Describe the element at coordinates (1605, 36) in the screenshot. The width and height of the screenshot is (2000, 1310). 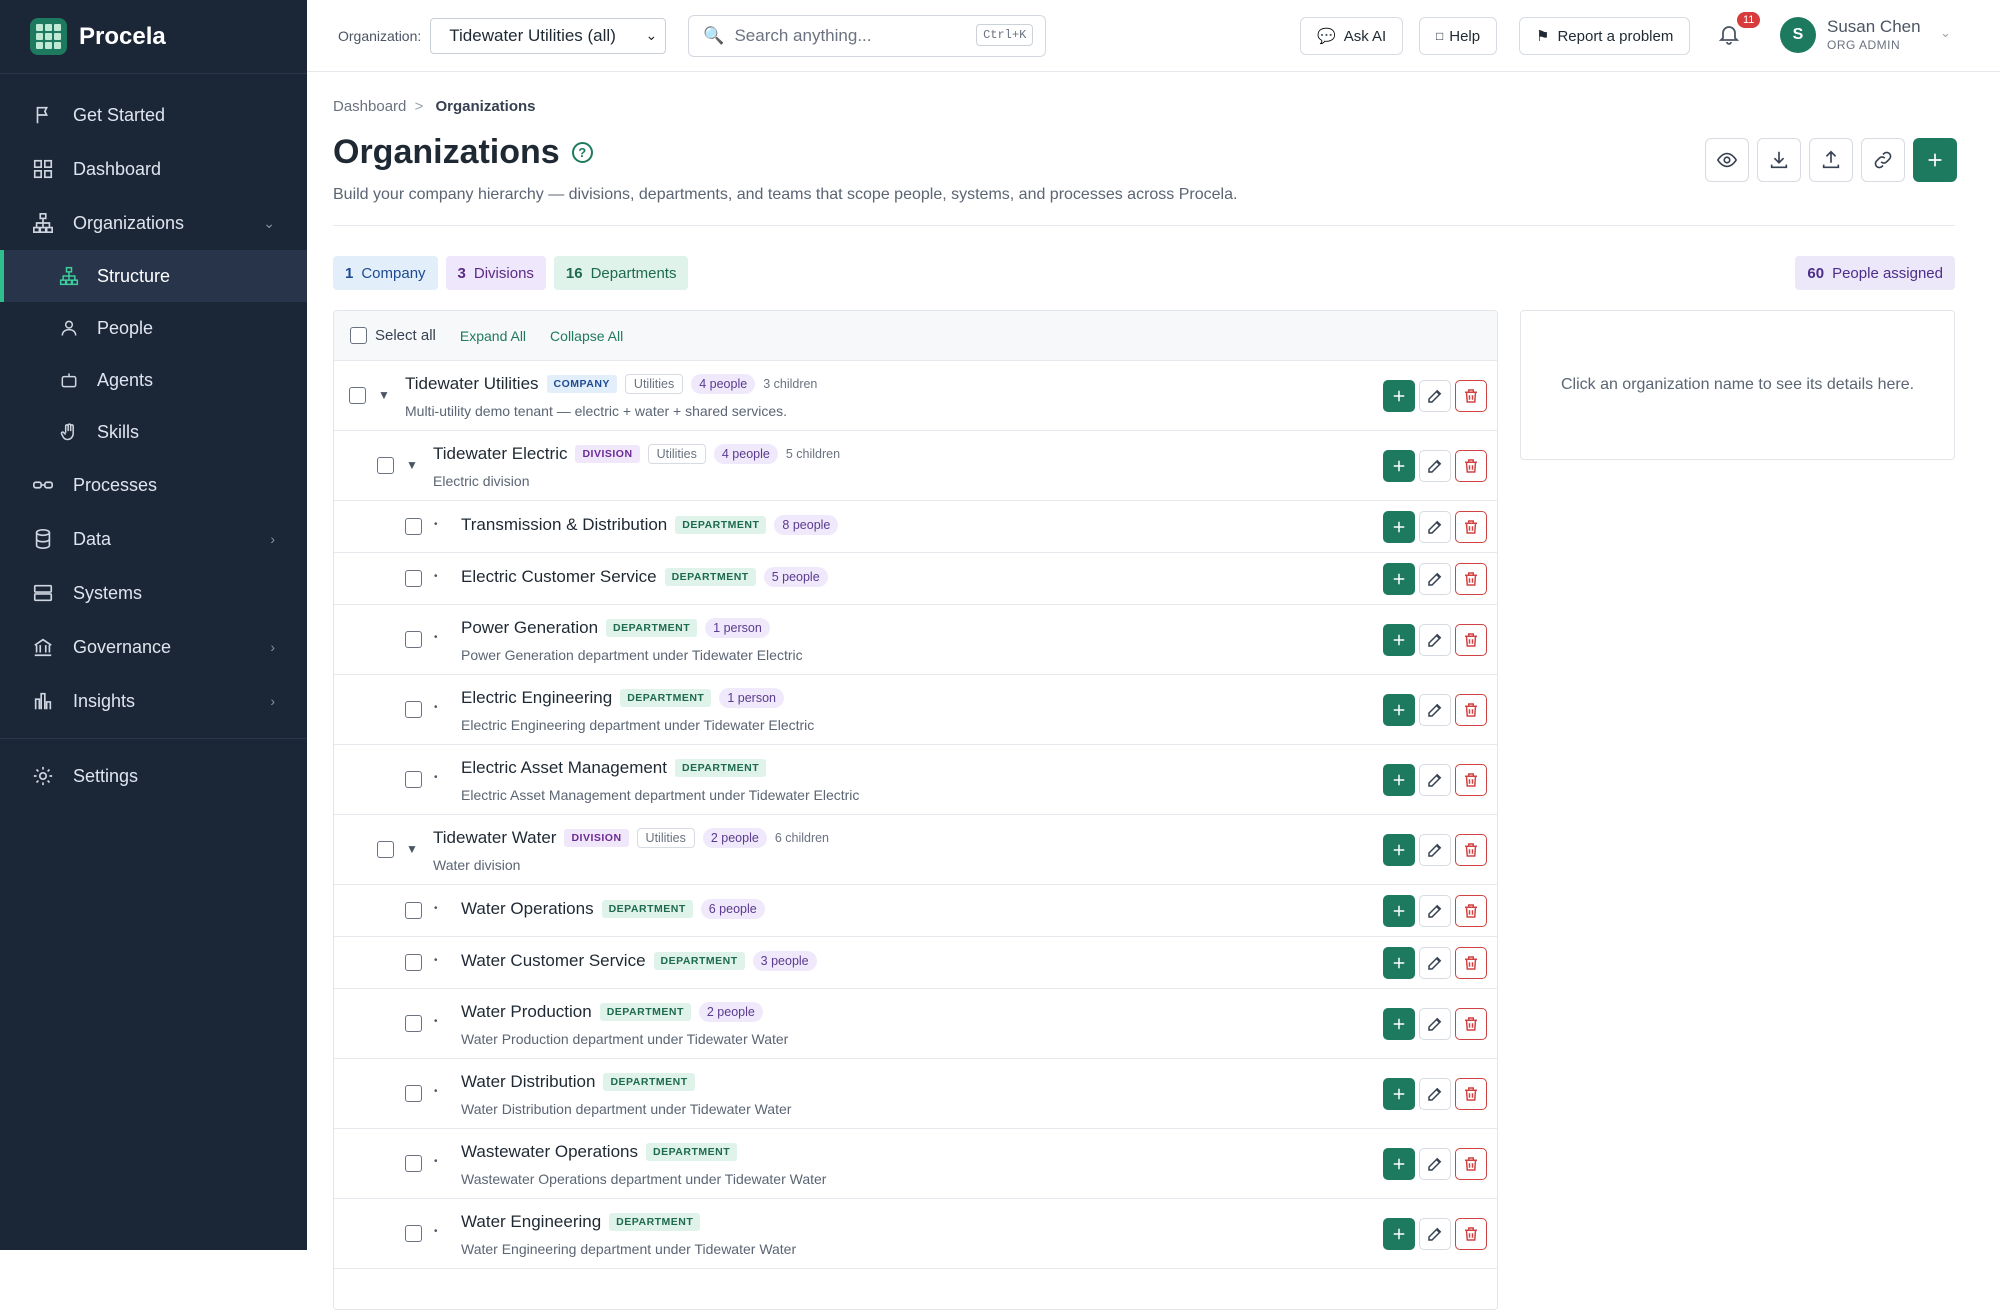
I see `report-problem-button: ⚑ Report a problem` at that location.